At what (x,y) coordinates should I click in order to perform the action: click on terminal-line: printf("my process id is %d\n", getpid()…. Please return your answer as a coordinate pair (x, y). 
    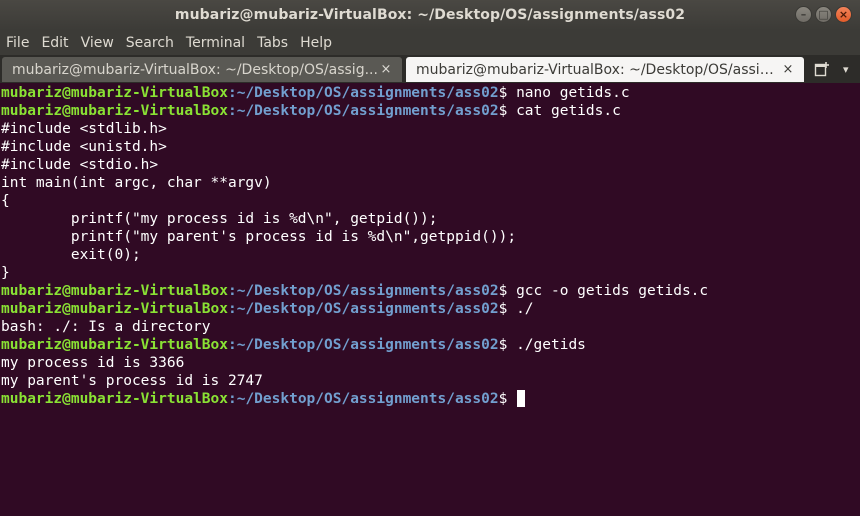
    Looking at the image, I should click on (430, 219).